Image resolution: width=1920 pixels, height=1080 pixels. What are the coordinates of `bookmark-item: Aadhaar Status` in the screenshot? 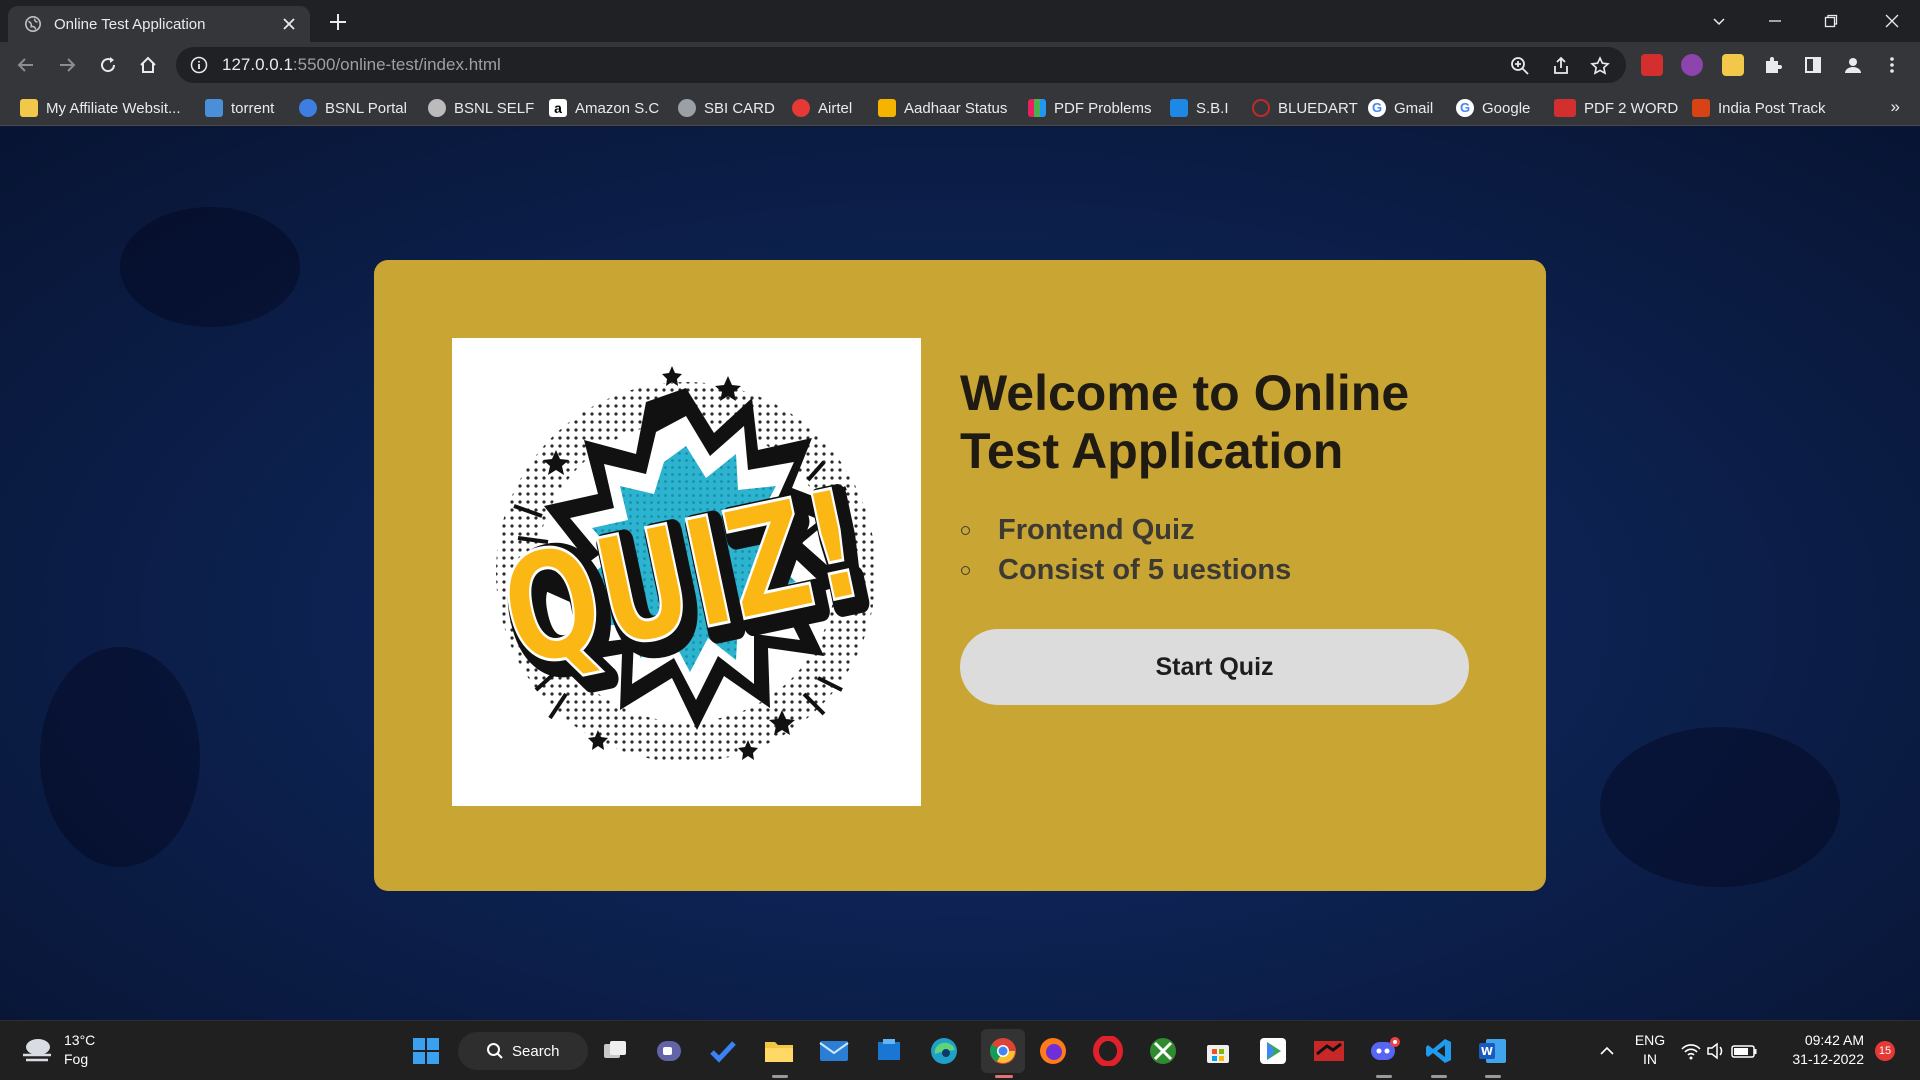 It's located at (942, 108).